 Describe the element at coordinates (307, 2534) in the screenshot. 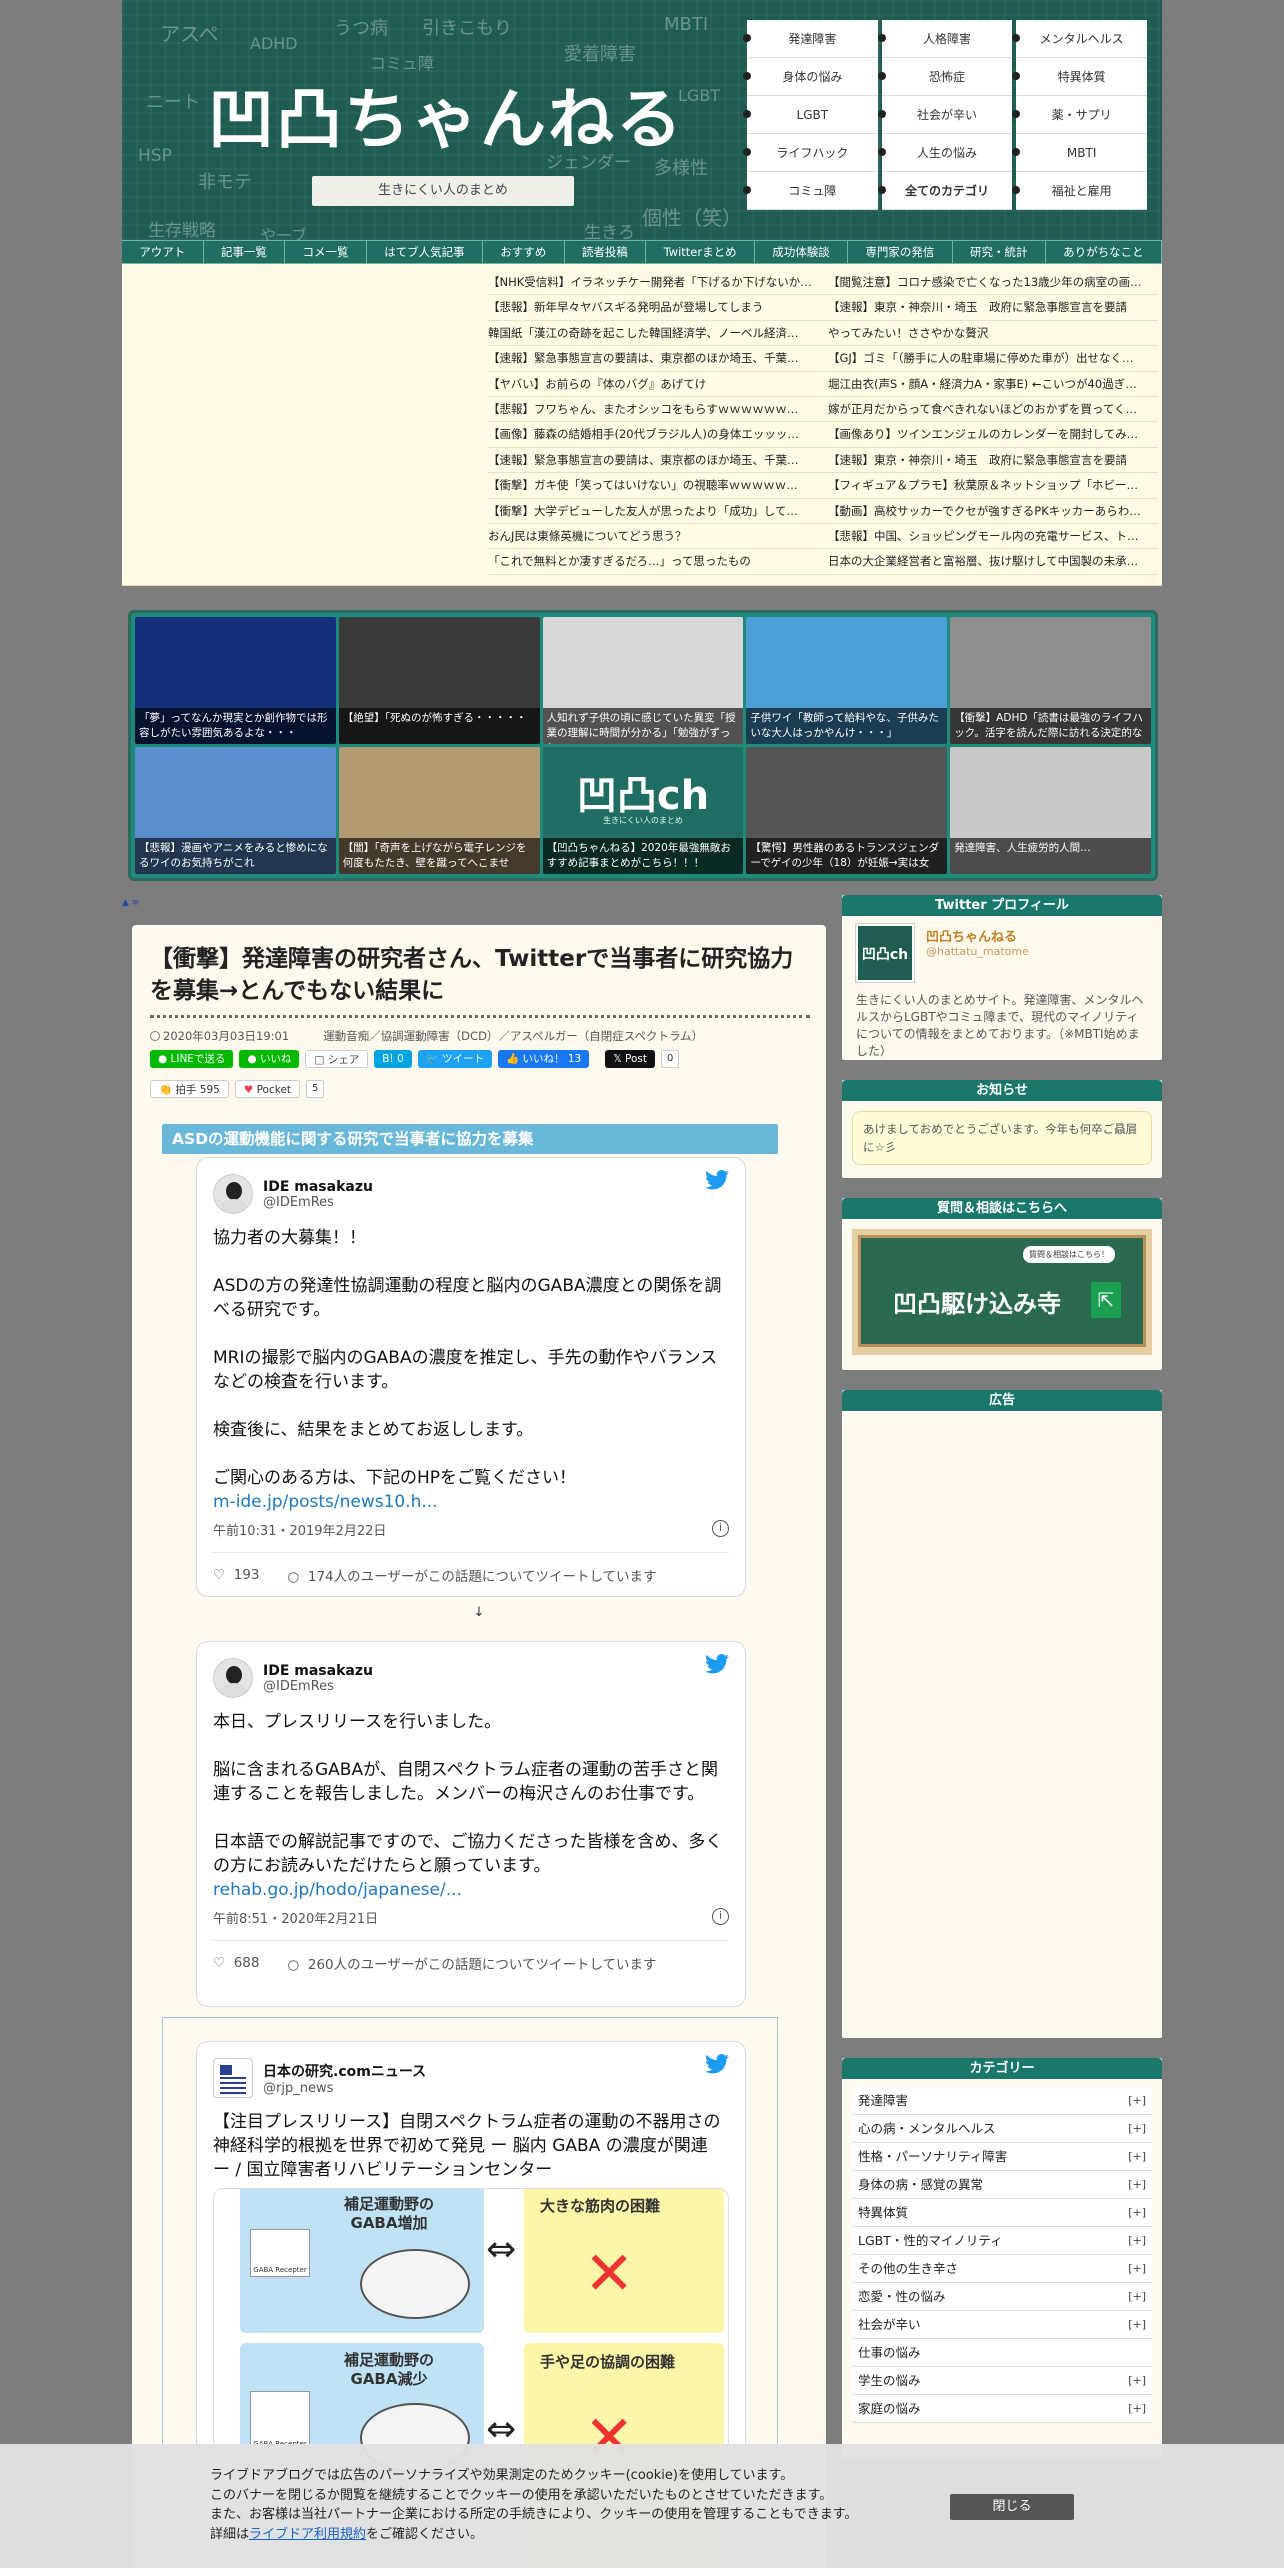

I see `terms-link: ライブドア利用規約` at that location.